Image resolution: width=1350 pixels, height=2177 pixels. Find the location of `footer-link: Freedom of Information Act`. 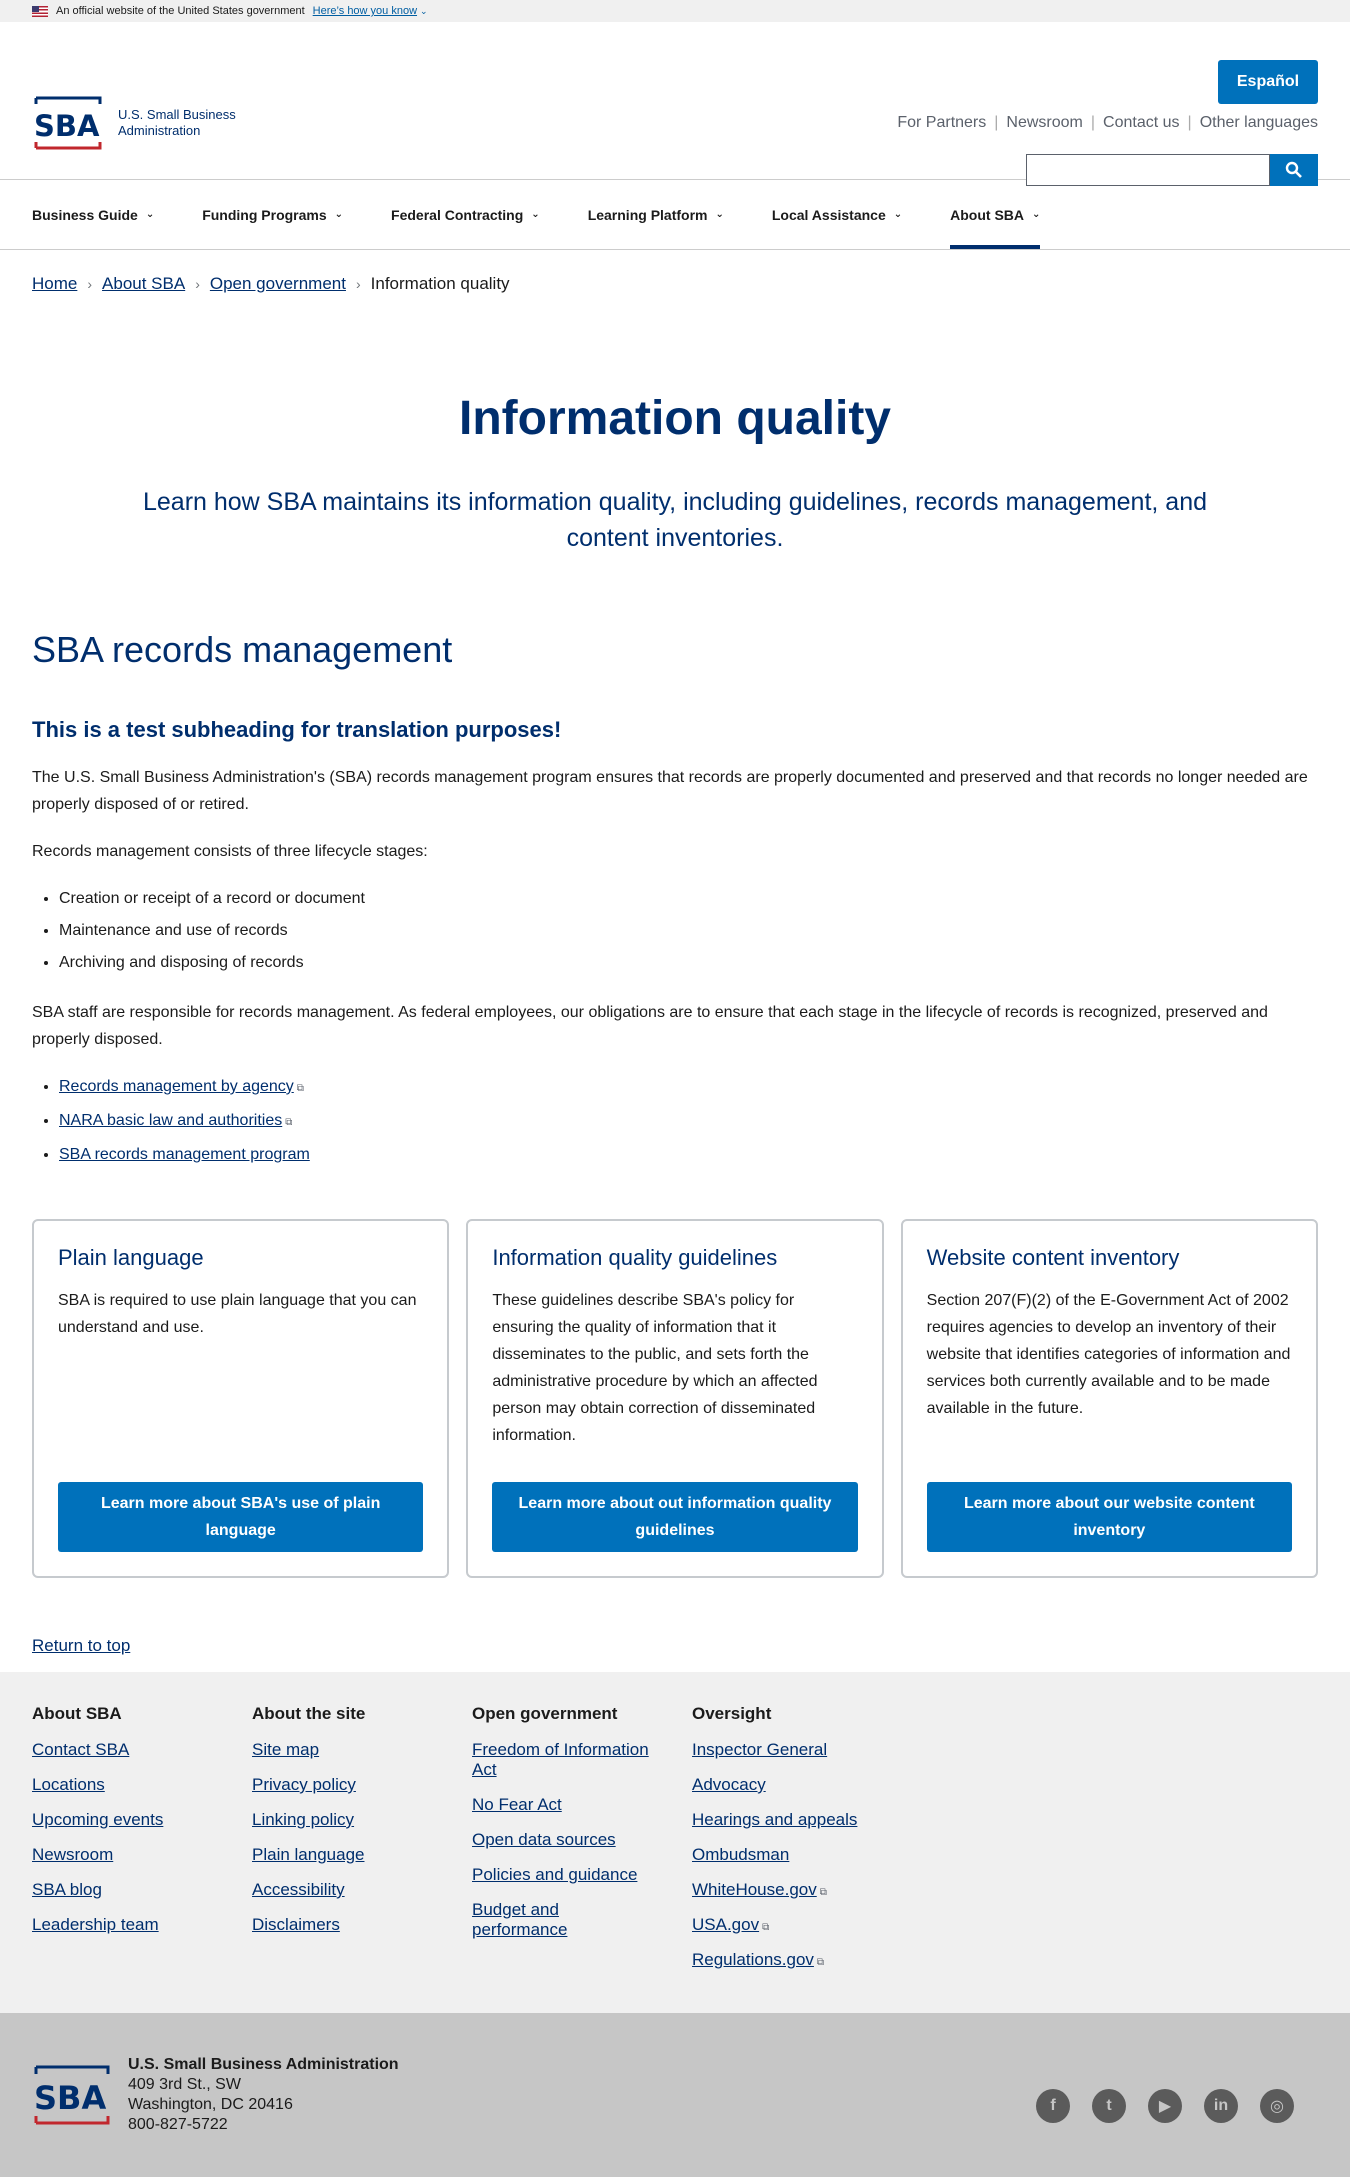

footer-link: Freedom of Information Act is located at coordinates (572, 1760).